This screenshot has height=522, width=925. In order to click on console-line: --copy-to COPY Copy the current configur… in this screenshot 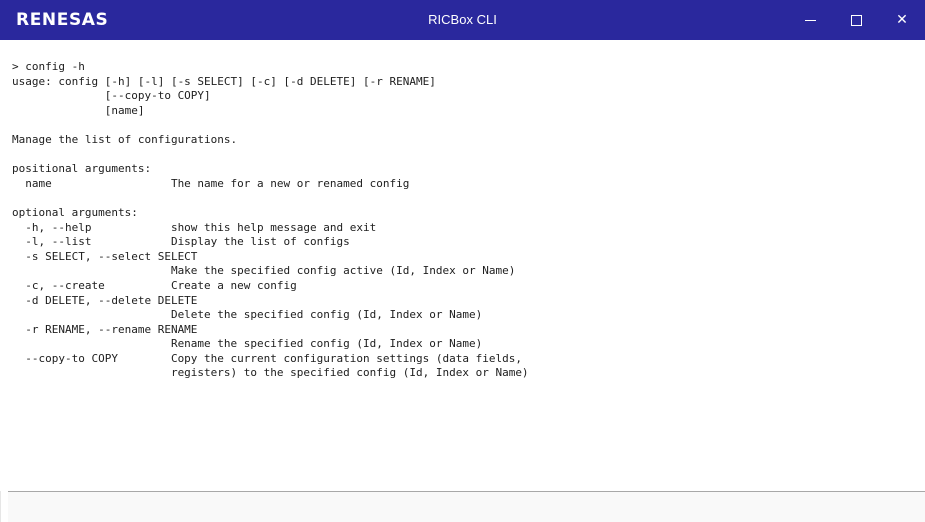, I will do `click(267, 358)`.